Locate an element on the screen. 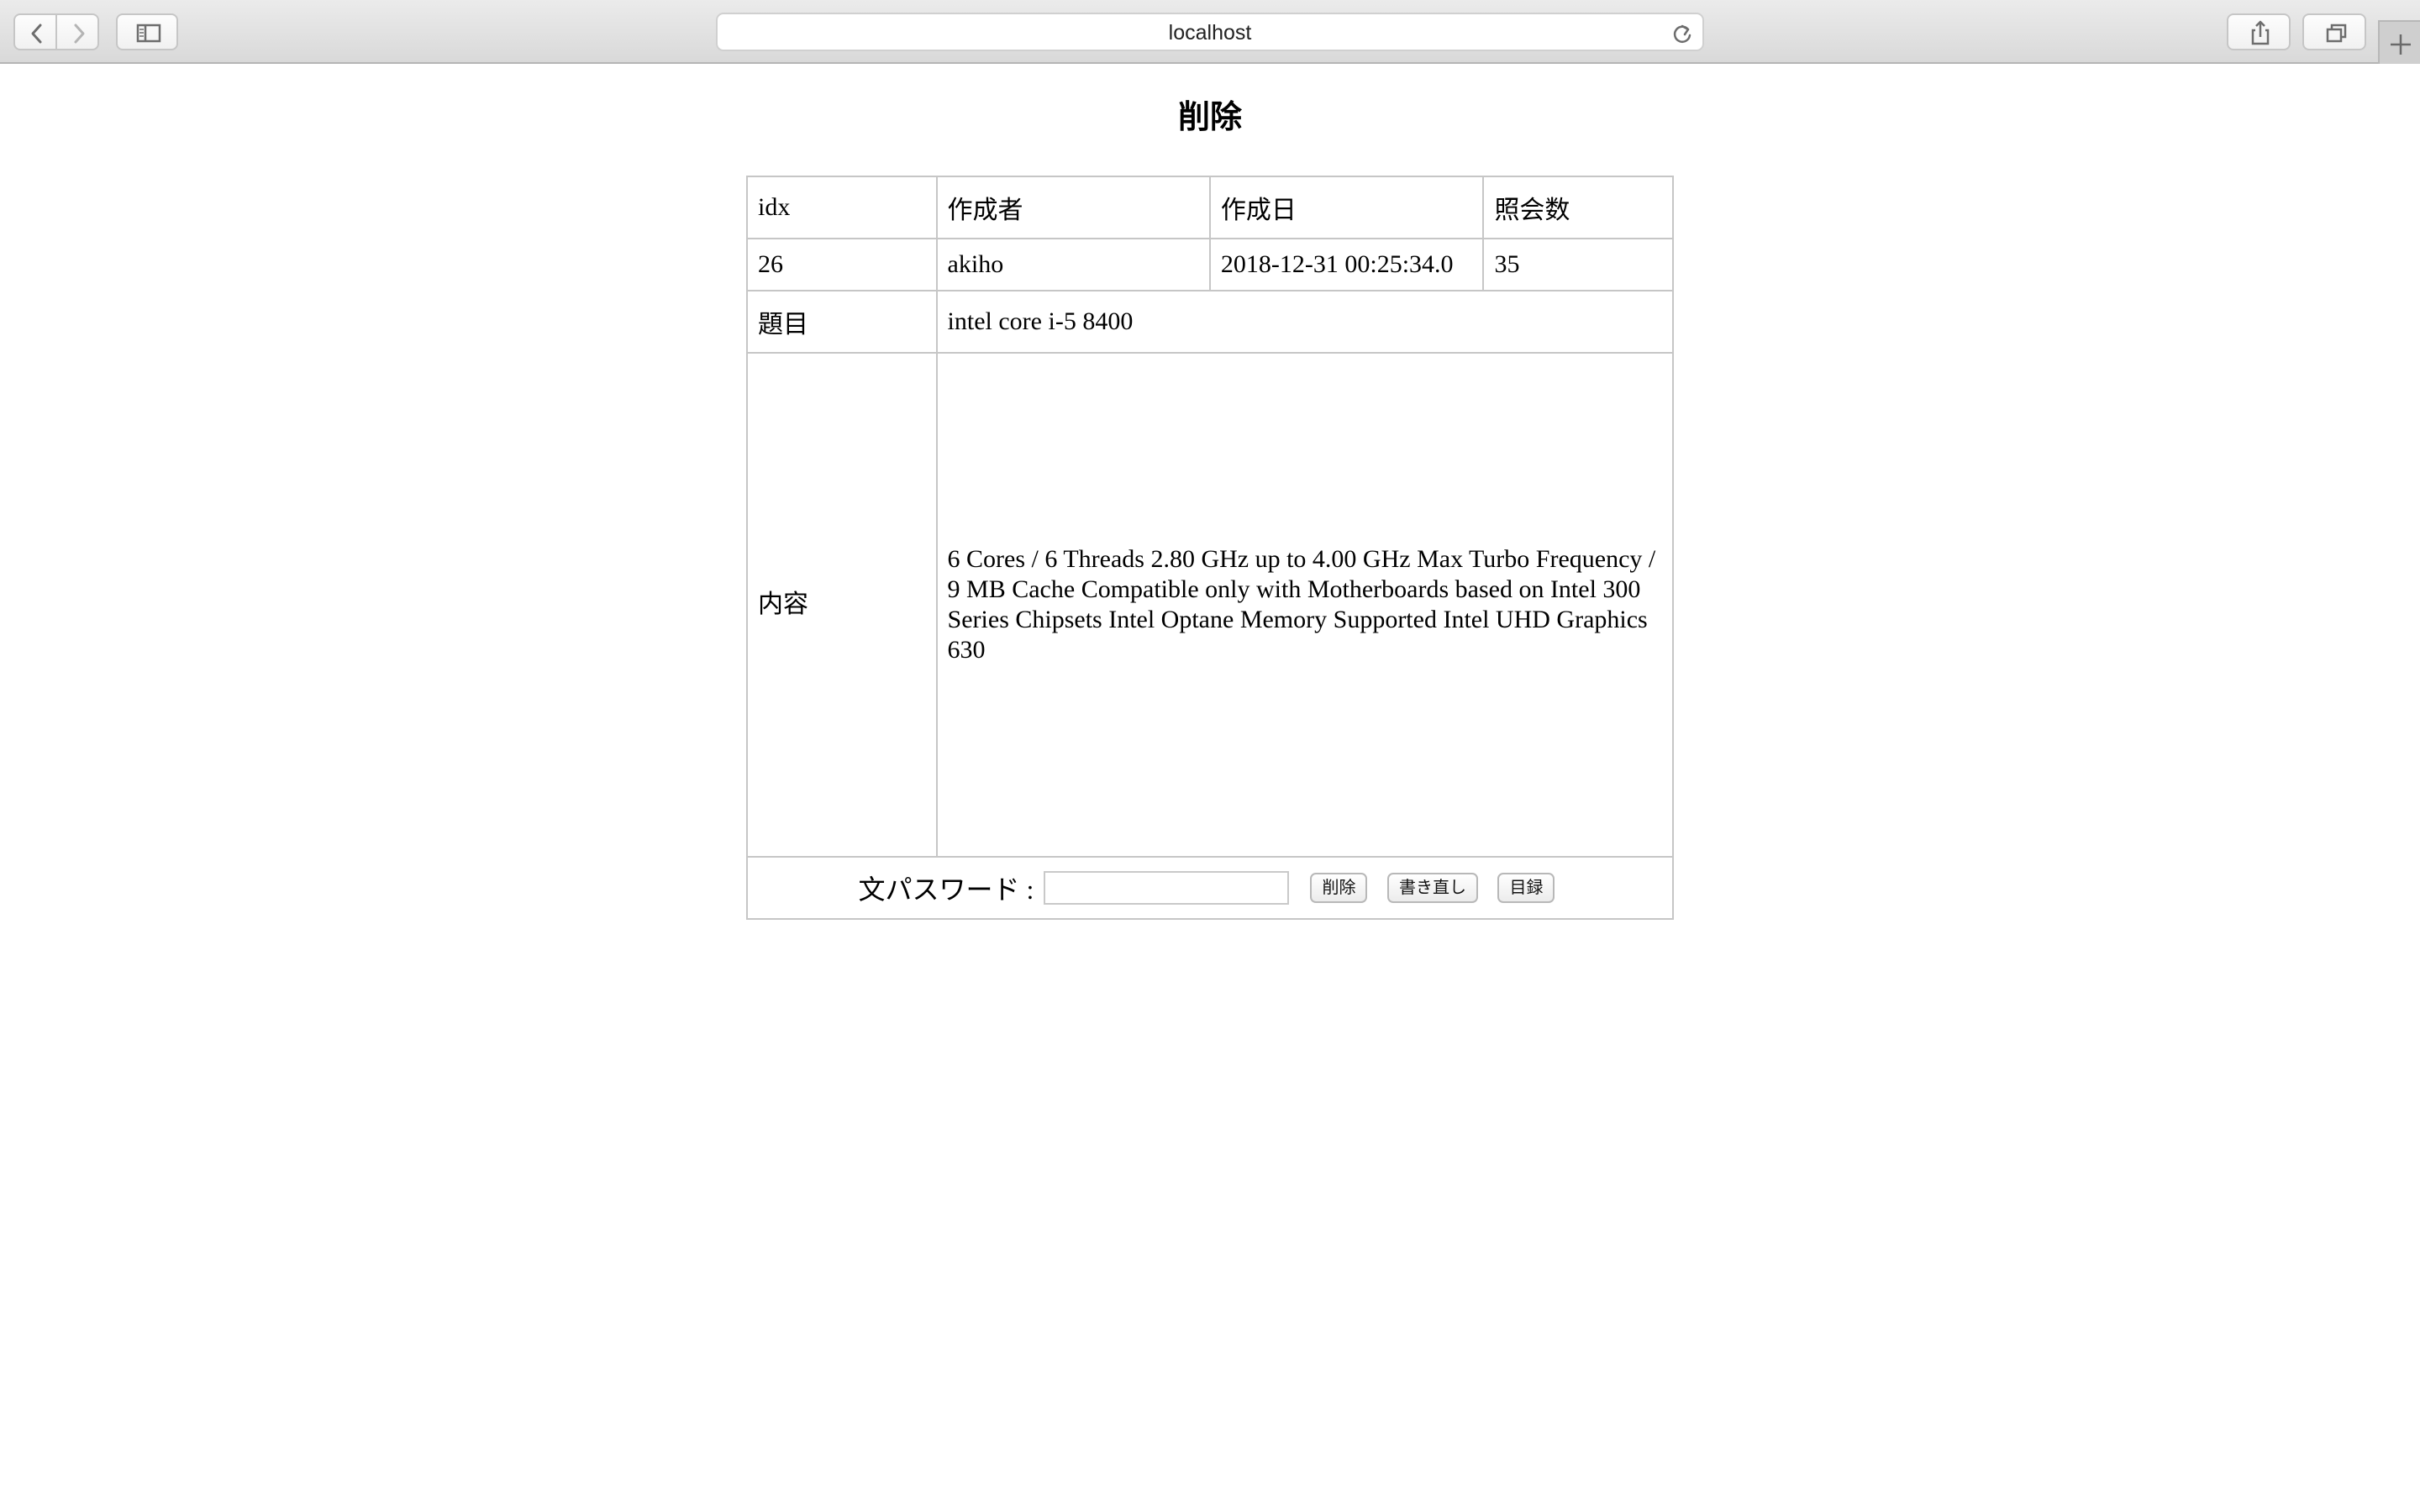  chevron-right-icon is located at coordinates (79, 34).